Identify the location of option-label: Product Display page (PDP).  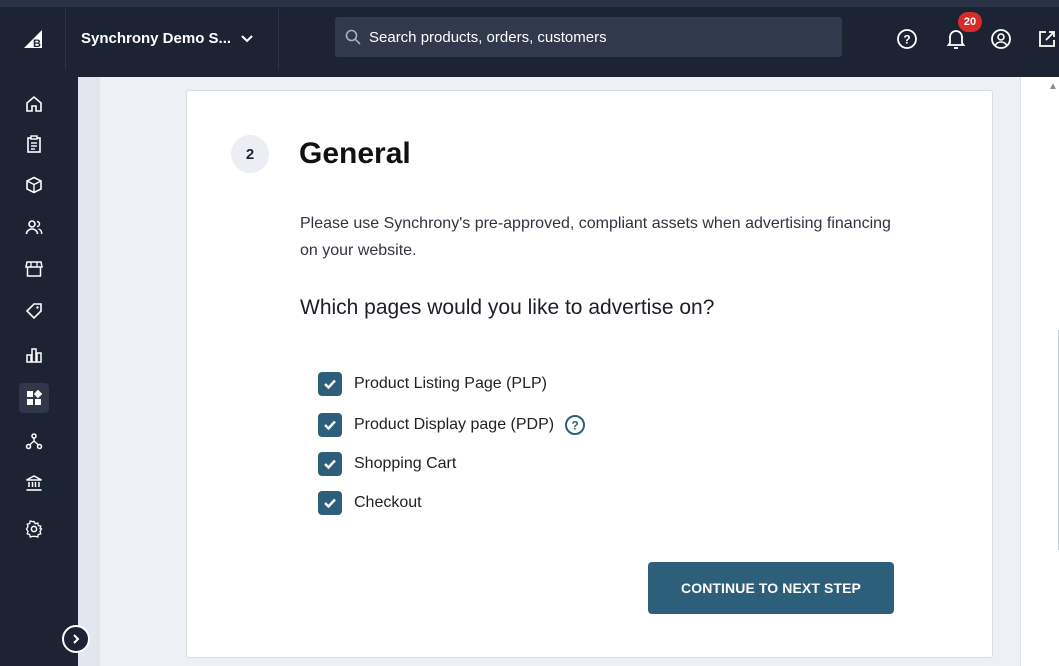
(454, 424).